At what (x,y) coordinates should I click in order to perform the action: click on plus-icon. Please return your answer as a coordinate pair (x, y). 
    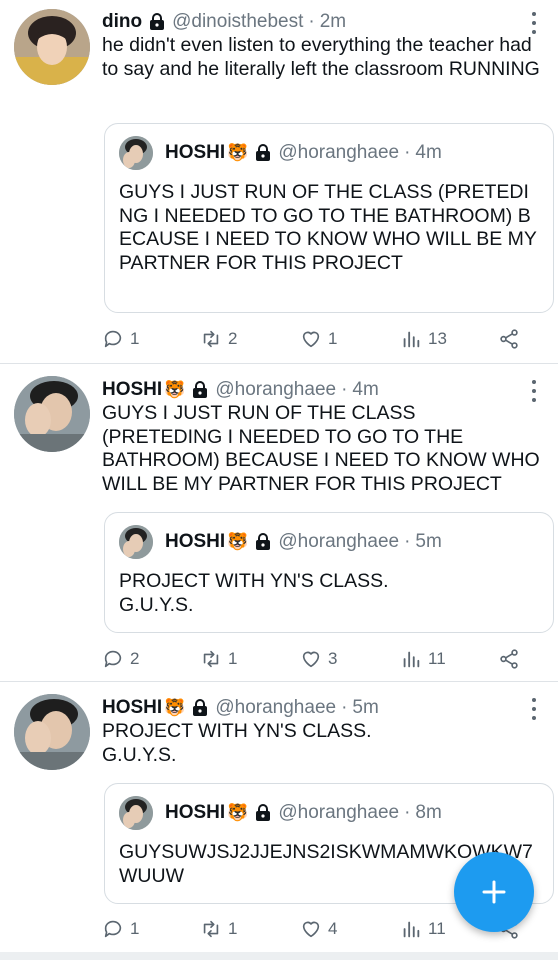
    Looking at the image, I should click on (494, 892).